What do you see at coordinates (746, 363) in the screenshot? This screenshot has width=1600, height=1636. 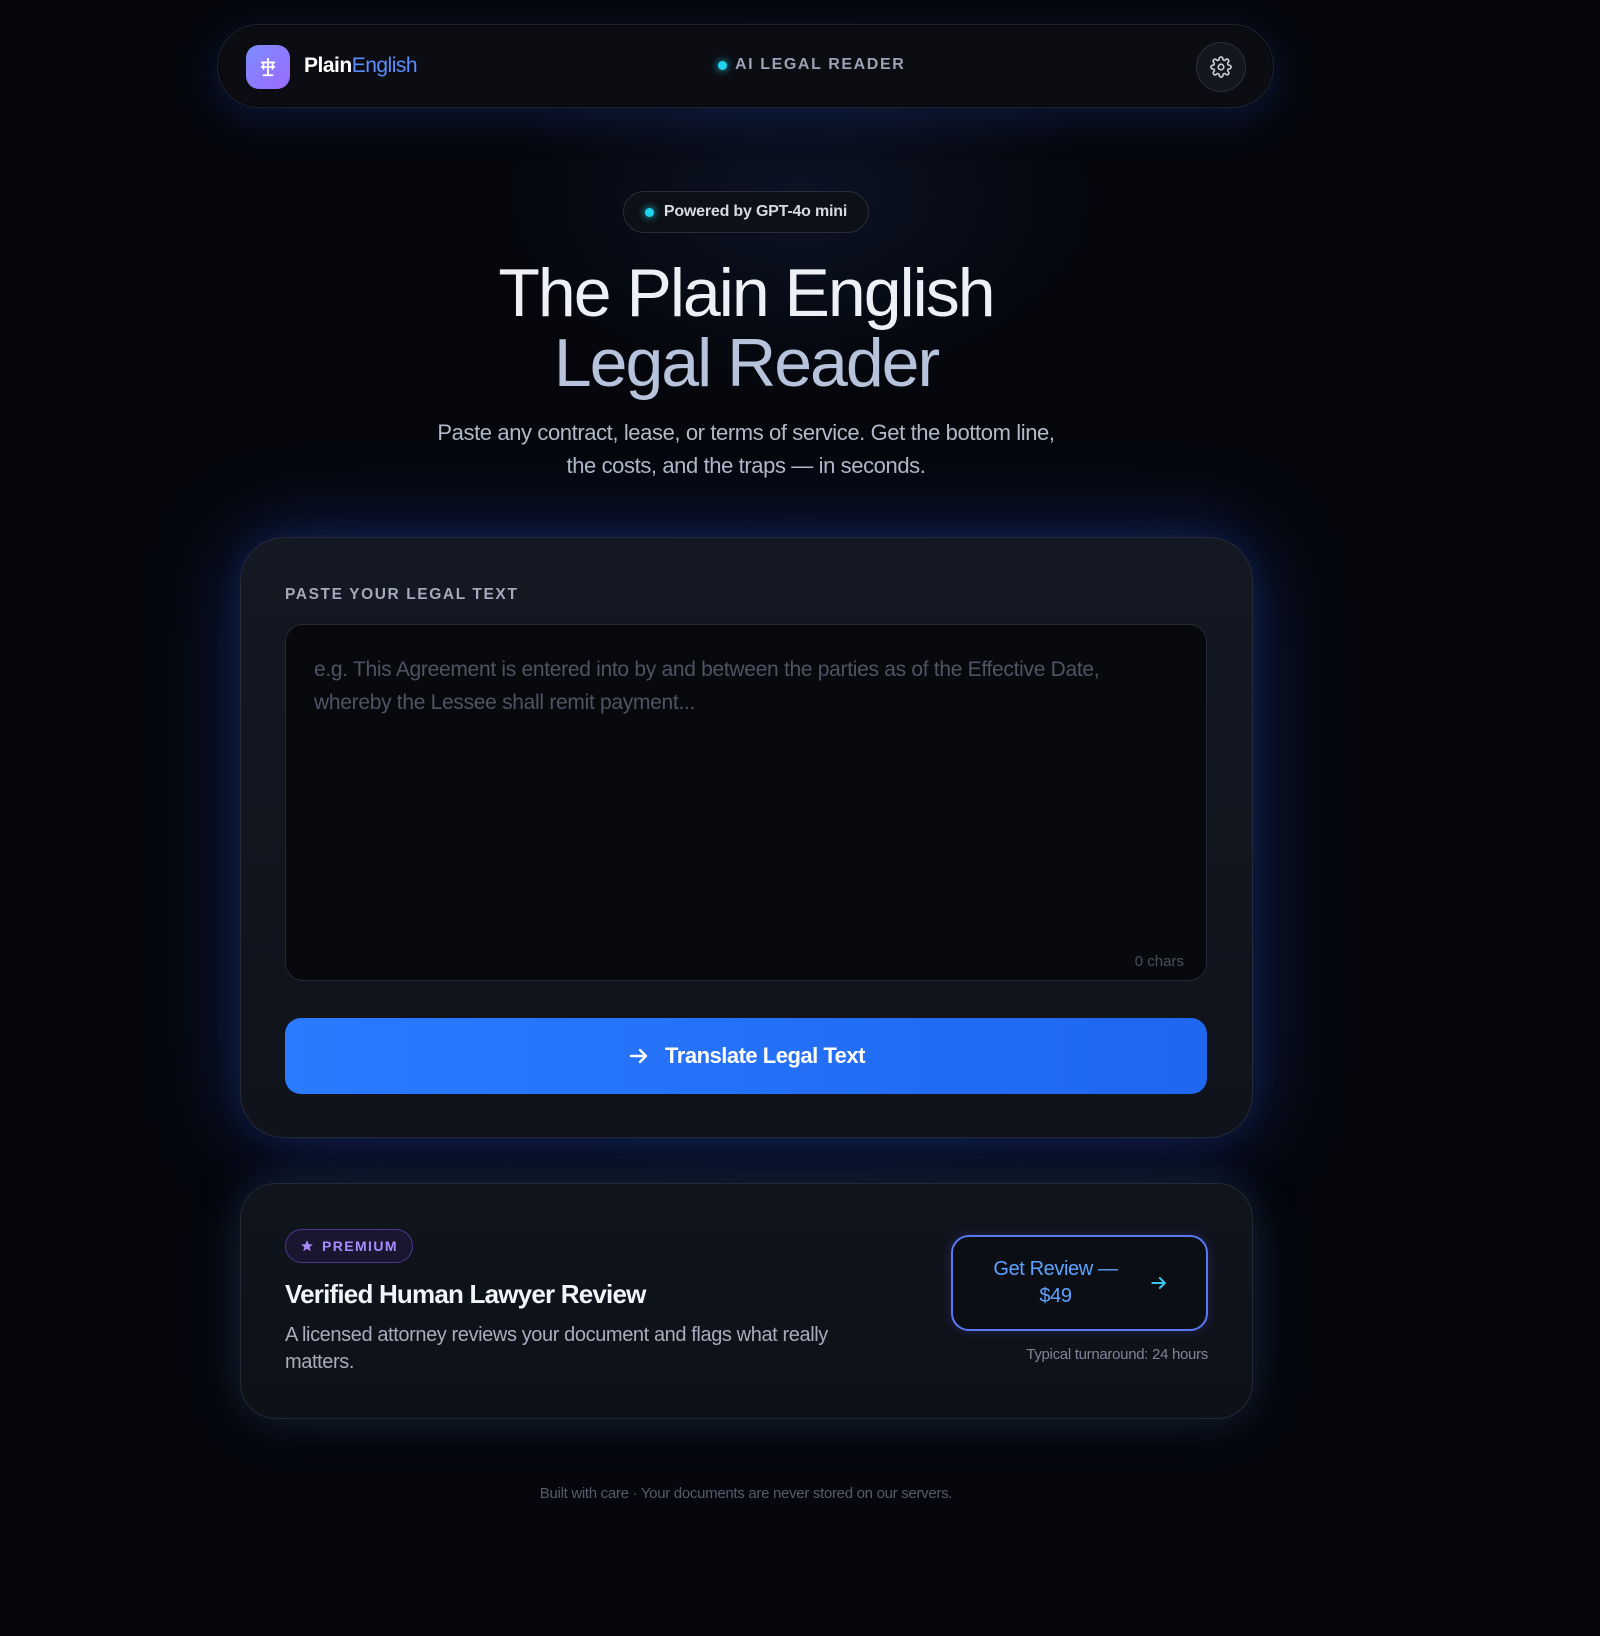 I see `page-title-line2: Legal Reader` at bounding box center [746, 363].